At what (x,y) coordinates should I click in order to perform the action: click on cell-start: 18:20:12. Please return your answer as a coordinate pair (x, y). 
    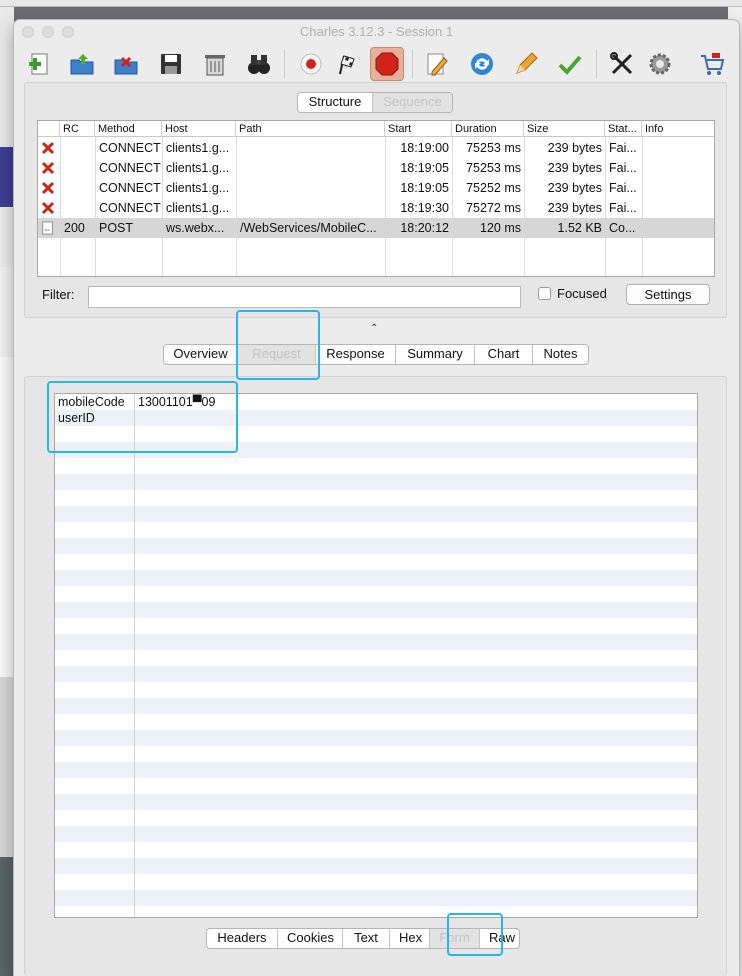
    Looking at the image, I should click on (424, 228).